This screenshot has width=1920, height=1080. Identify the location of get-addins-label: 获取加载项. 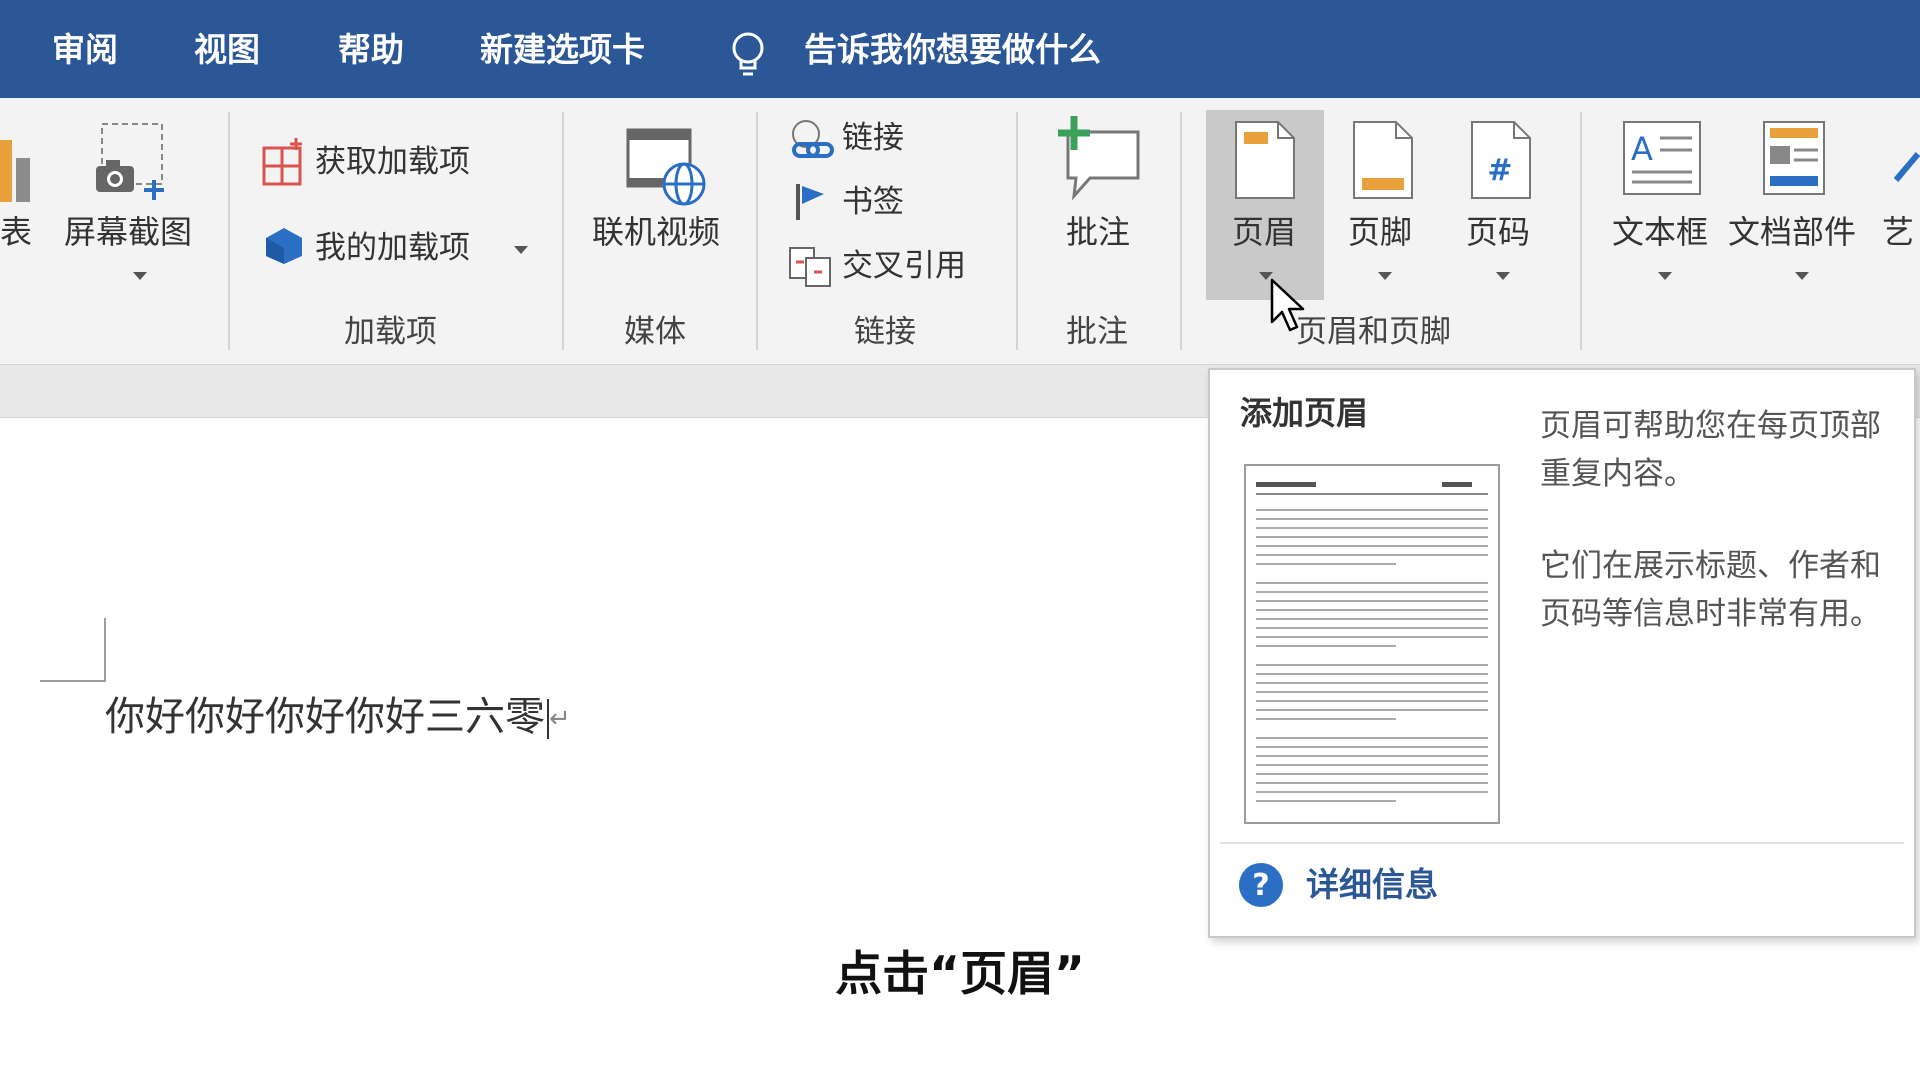
(392, 162).